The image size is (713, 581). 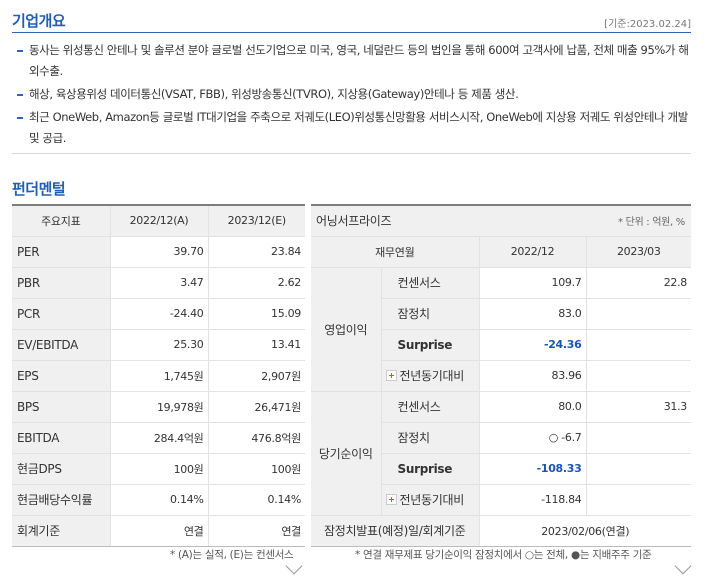 What do you see at coordinates (232, 555) in the screenshot?
I see `fundamental-note: * (A)는 실적, (E)는 컨센서스` at bounding box center [232, 555].